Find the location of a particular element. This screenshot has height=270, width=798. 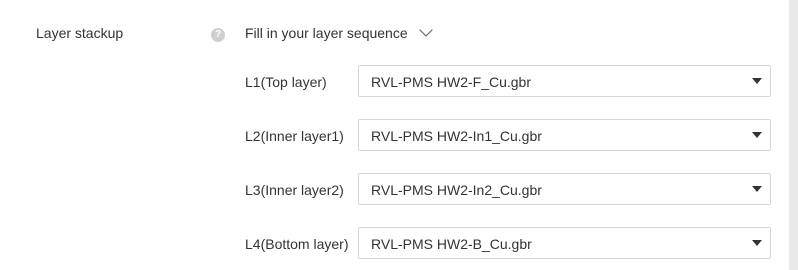

layer-row-l1: L1(Top layer) RVL-PMS HW2-F_Cu.gbr is located at coordinates (509, 82).